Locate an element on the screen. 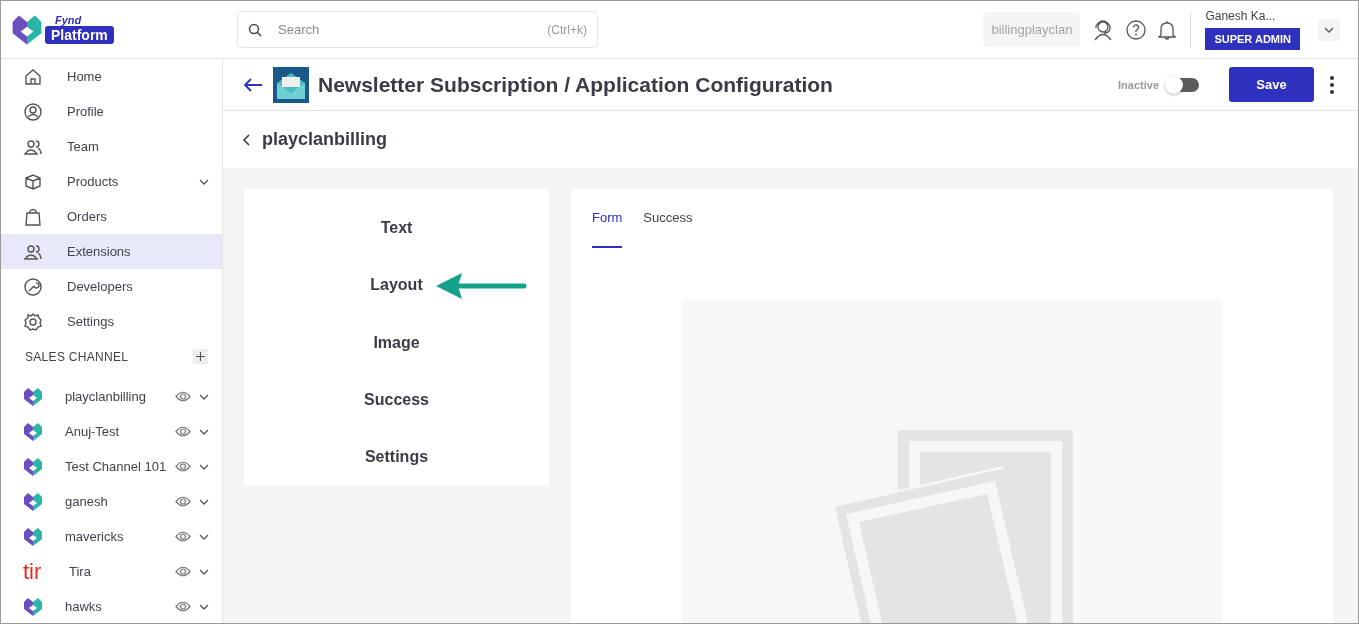 This screenshot has width=1359, height=624. tab: Success is located at coordinates (668, 218).